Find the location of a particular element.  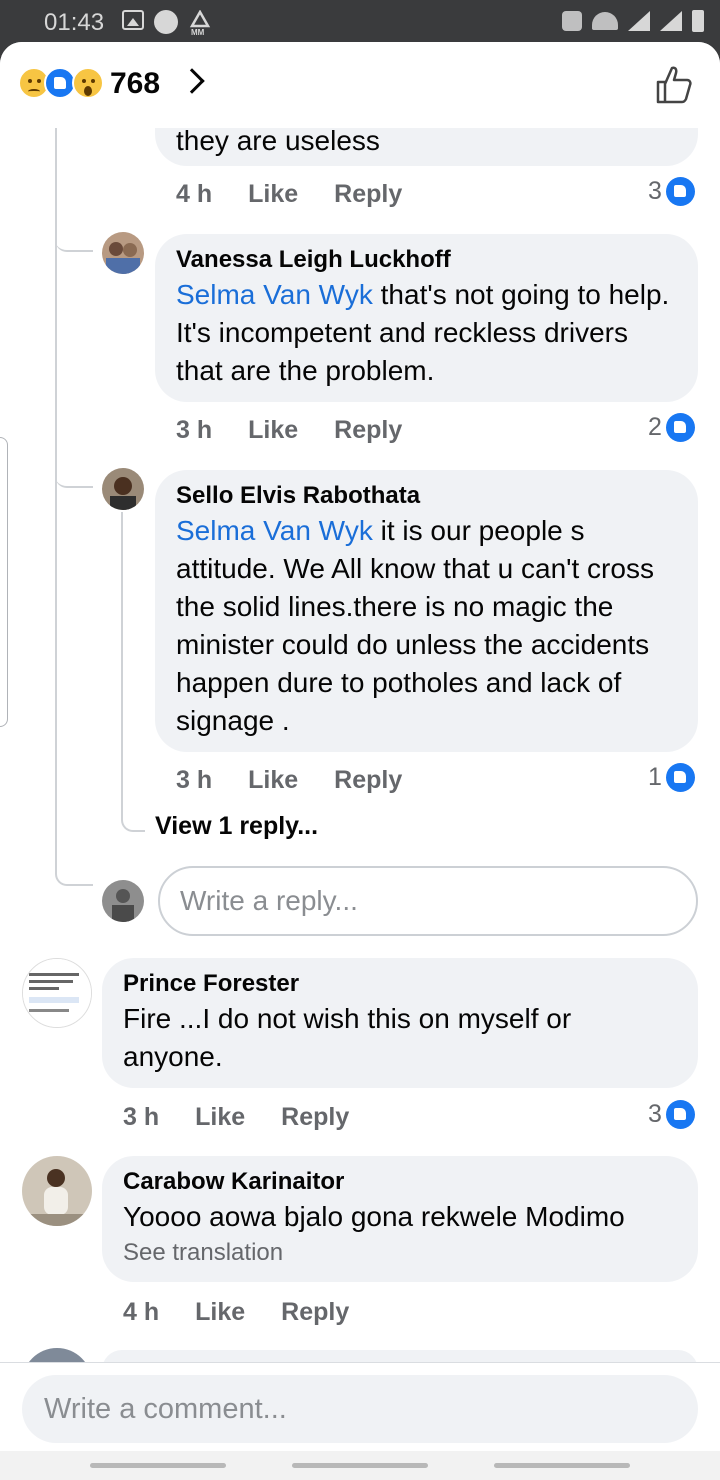

comment-text: Yoooo aowa bjalo gona rekwele Modimo is located at coordinates (374, 1216).